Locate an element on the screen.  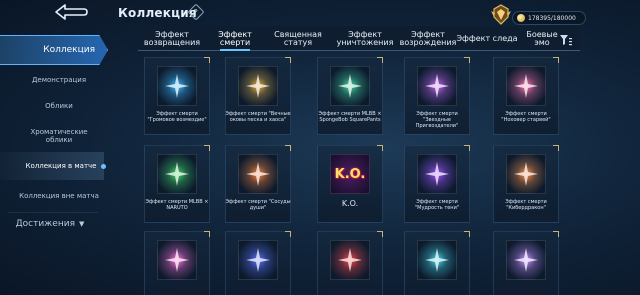
effect-card: Эффект смерти MLBB × NARUTO is located at coordinates (177, 184).